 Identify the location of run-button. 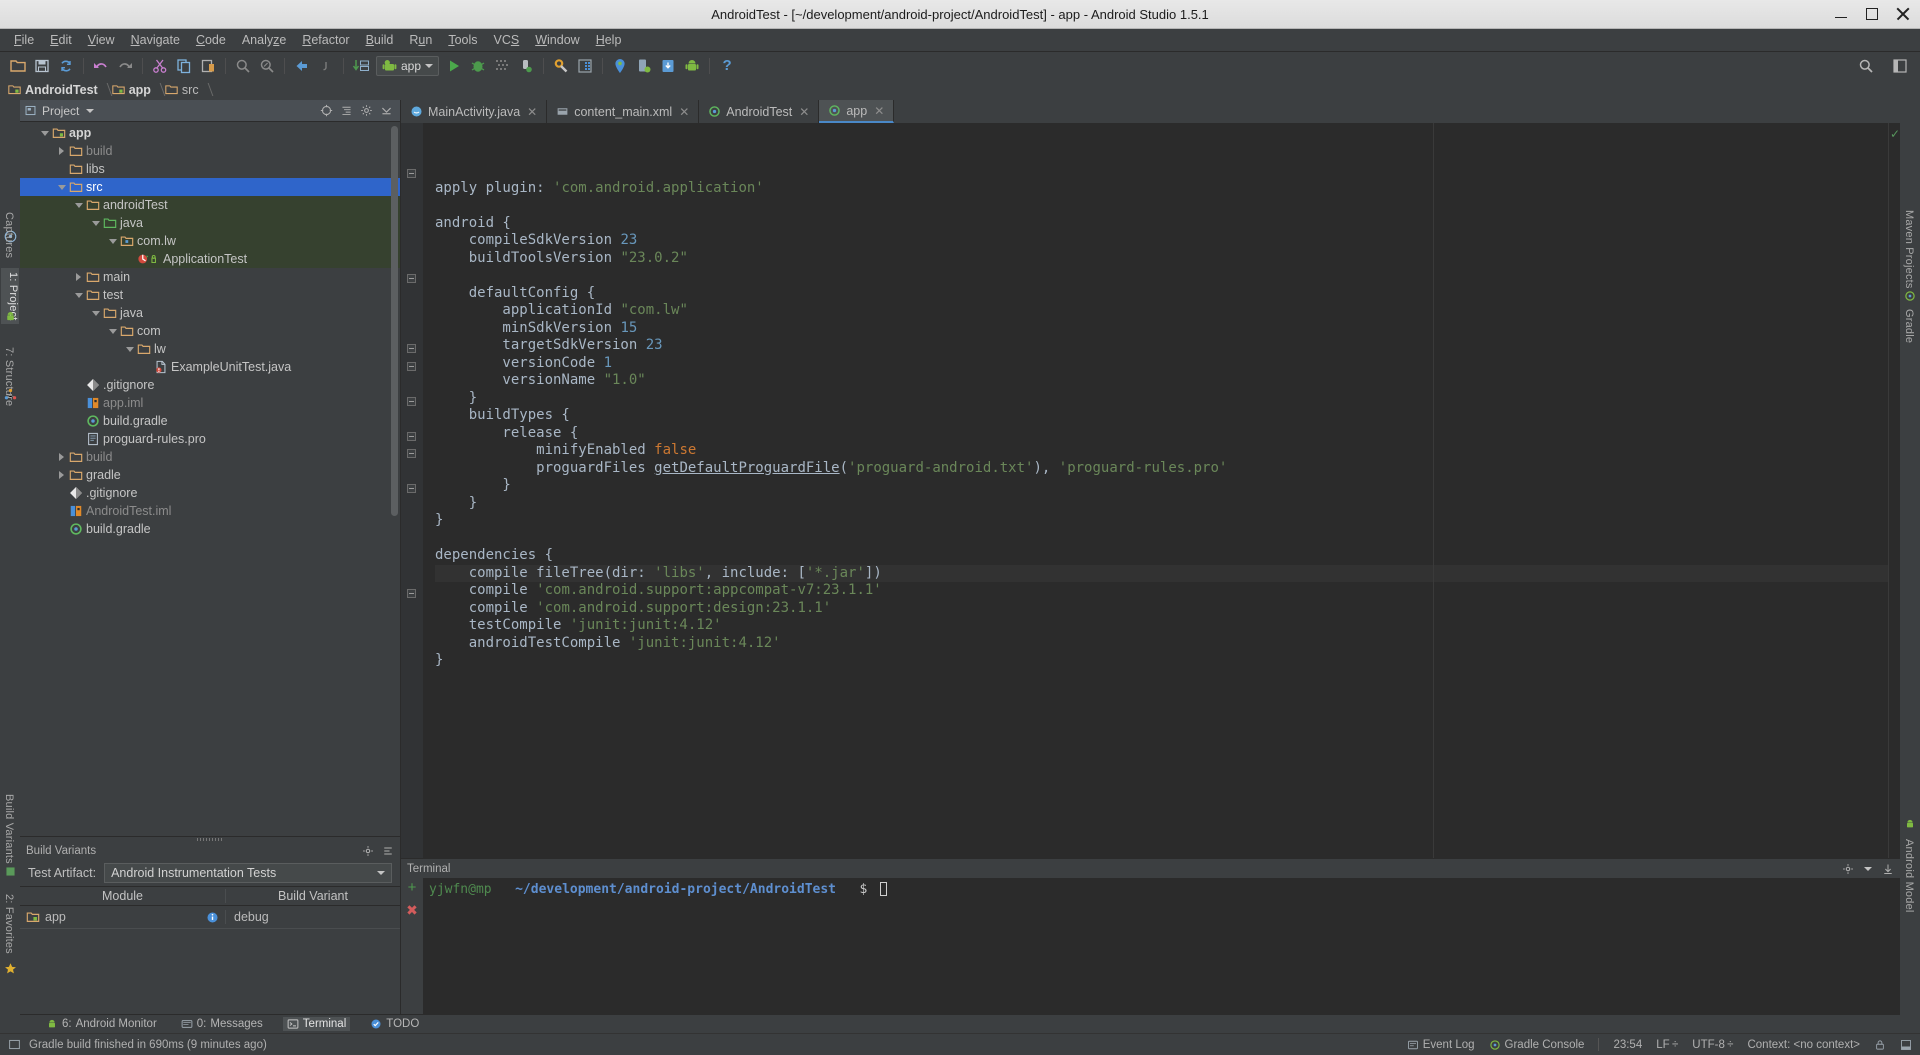
(454, 66).